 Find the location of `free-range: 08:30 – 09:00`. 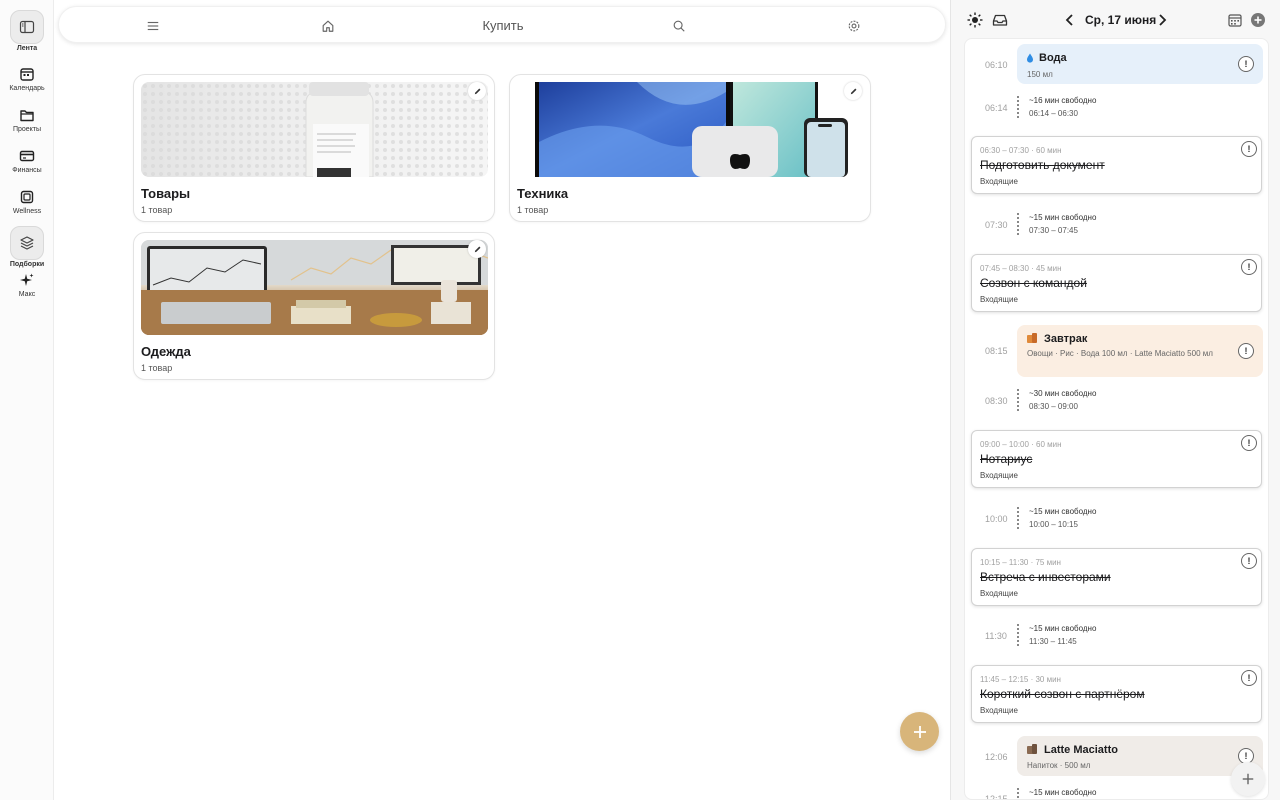

free-range: 08:30 – 09:00 is located at coordinates (1053, 406).